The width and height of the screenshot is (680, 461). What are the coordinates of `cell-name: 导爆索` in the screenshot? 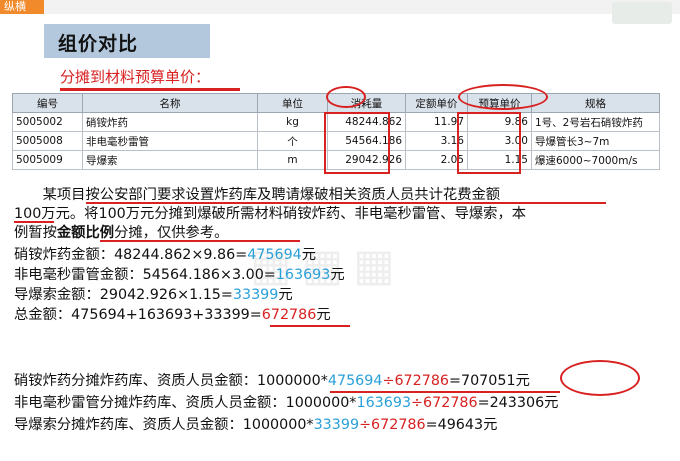 It's located at (170, 160).